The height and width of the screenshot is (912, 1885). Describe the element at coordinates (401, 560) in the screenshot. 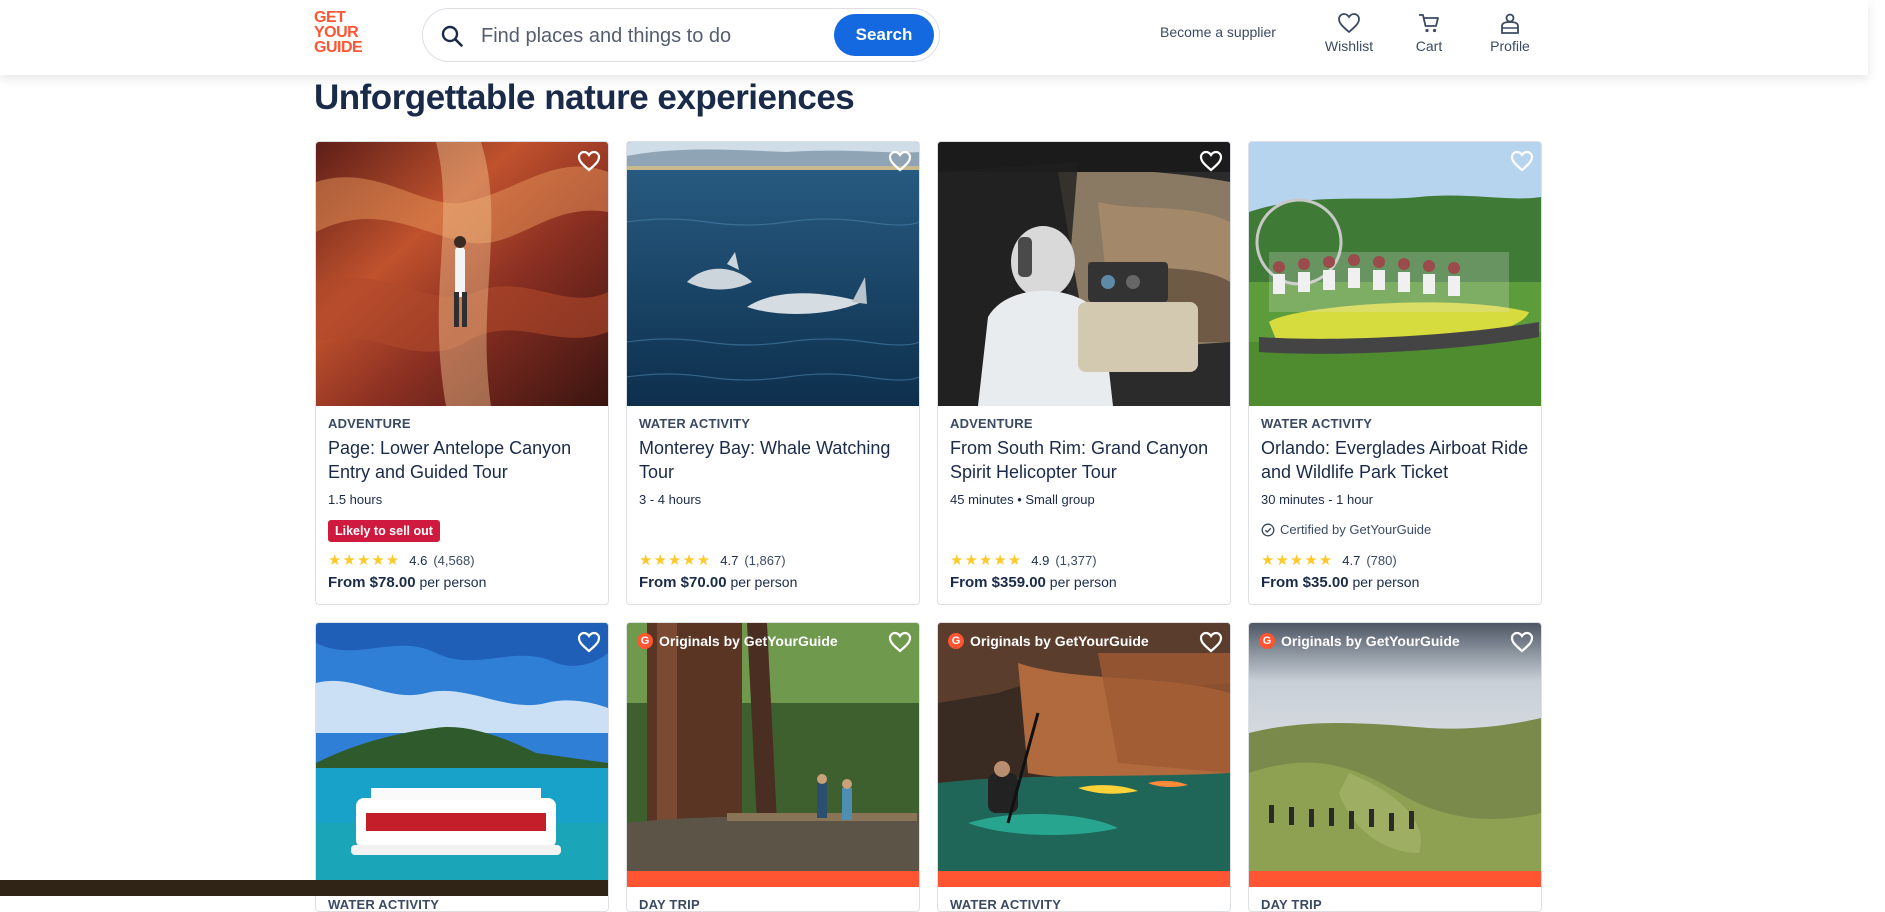

I see `activity-rating: ★★★★★ 4.6 (4,568)` at that location.